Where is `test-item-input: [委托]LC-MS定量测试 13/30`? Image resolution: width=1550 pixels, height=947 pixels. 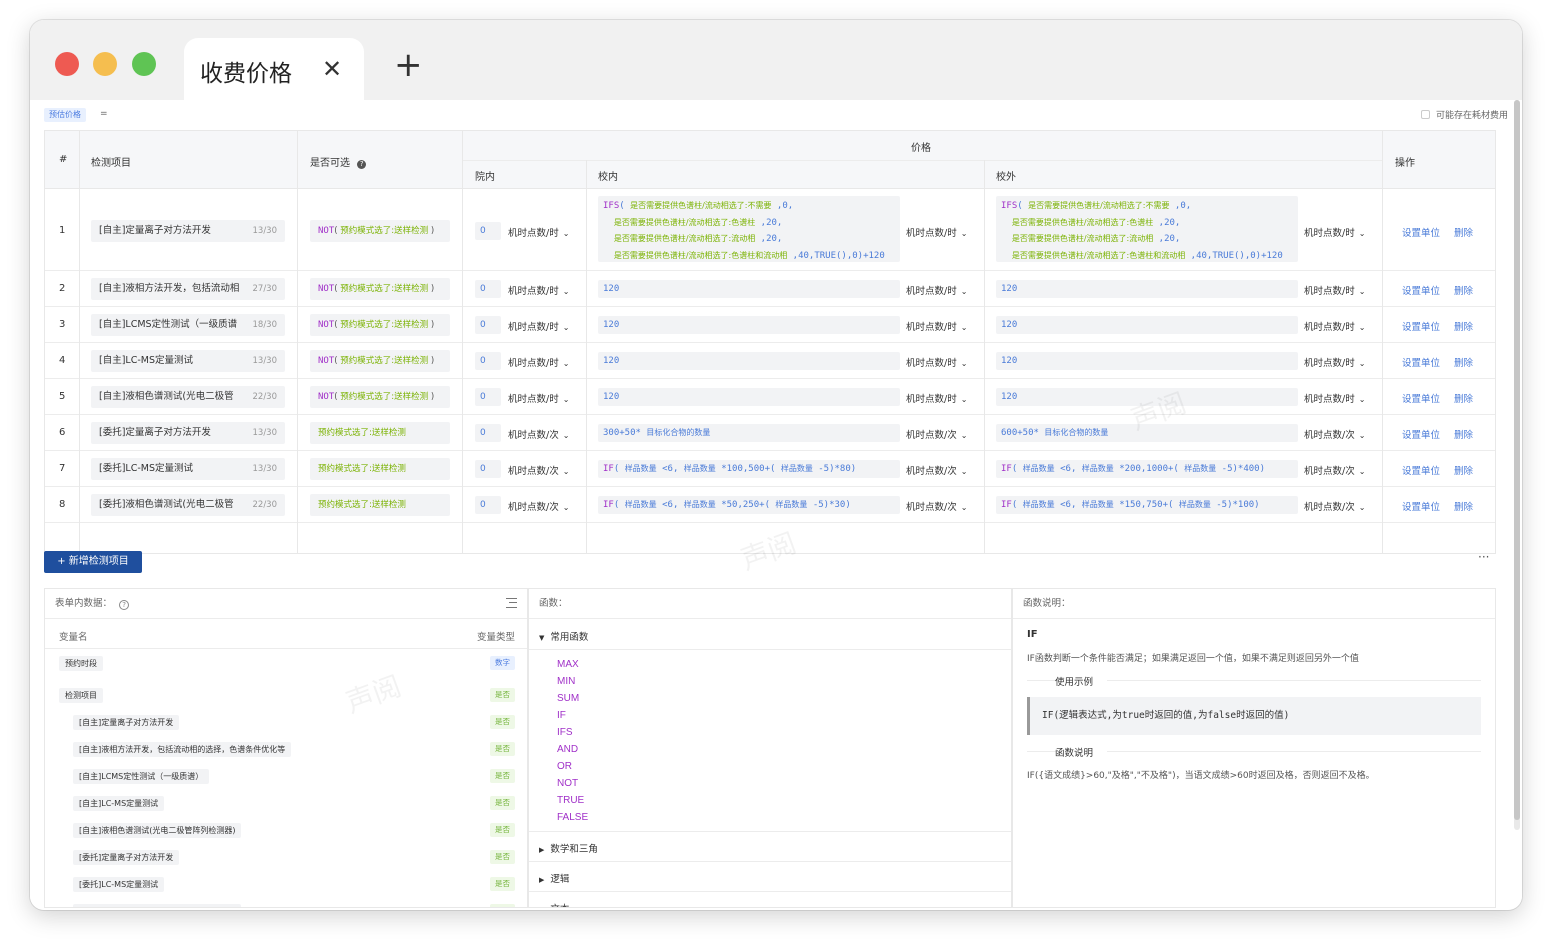
test-item-input: [委托]LC-MS定量测试 13/30 is located at coordinates (188, 469).